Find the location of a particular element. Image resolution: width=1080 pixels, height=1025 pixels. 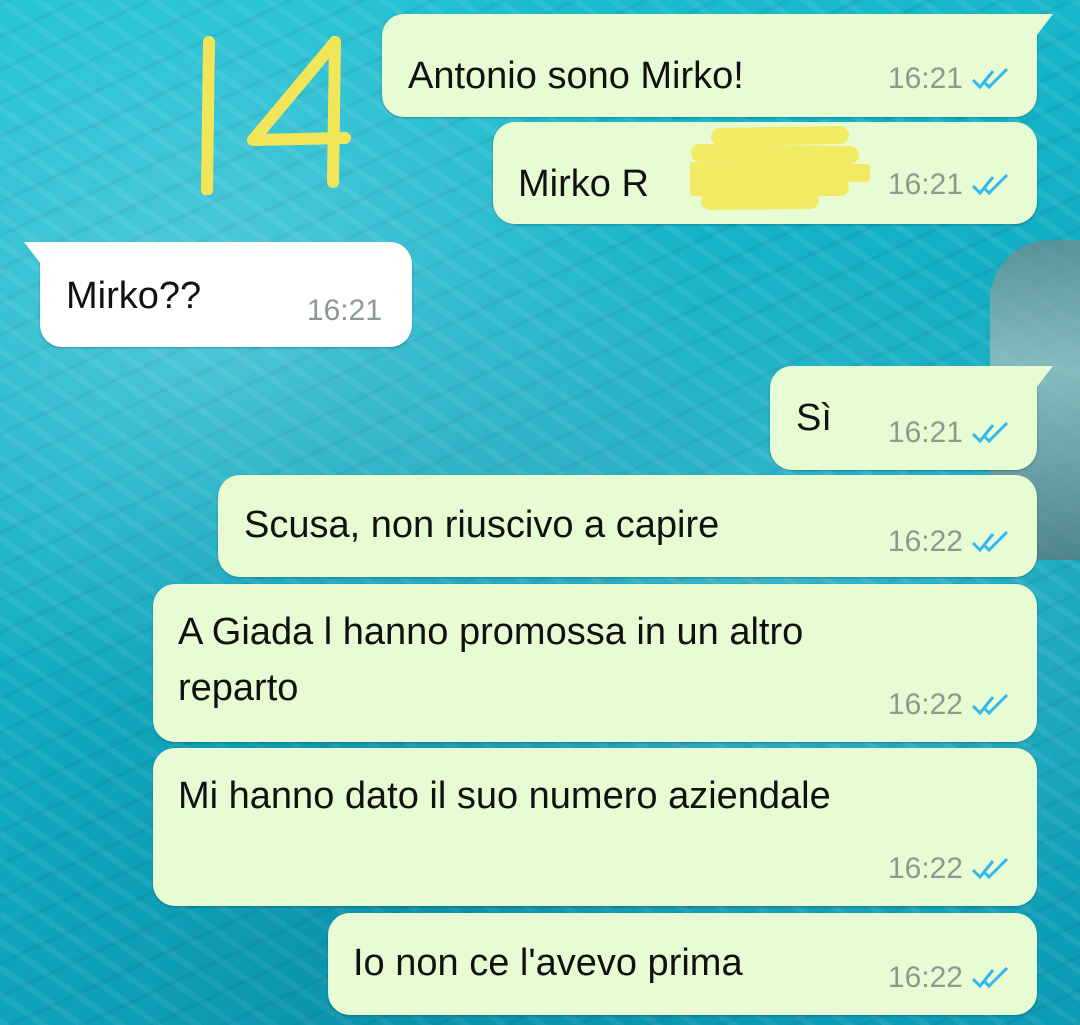

message-bubble-outgoing: Sì 16:21 is located at coordinates (911, 418).